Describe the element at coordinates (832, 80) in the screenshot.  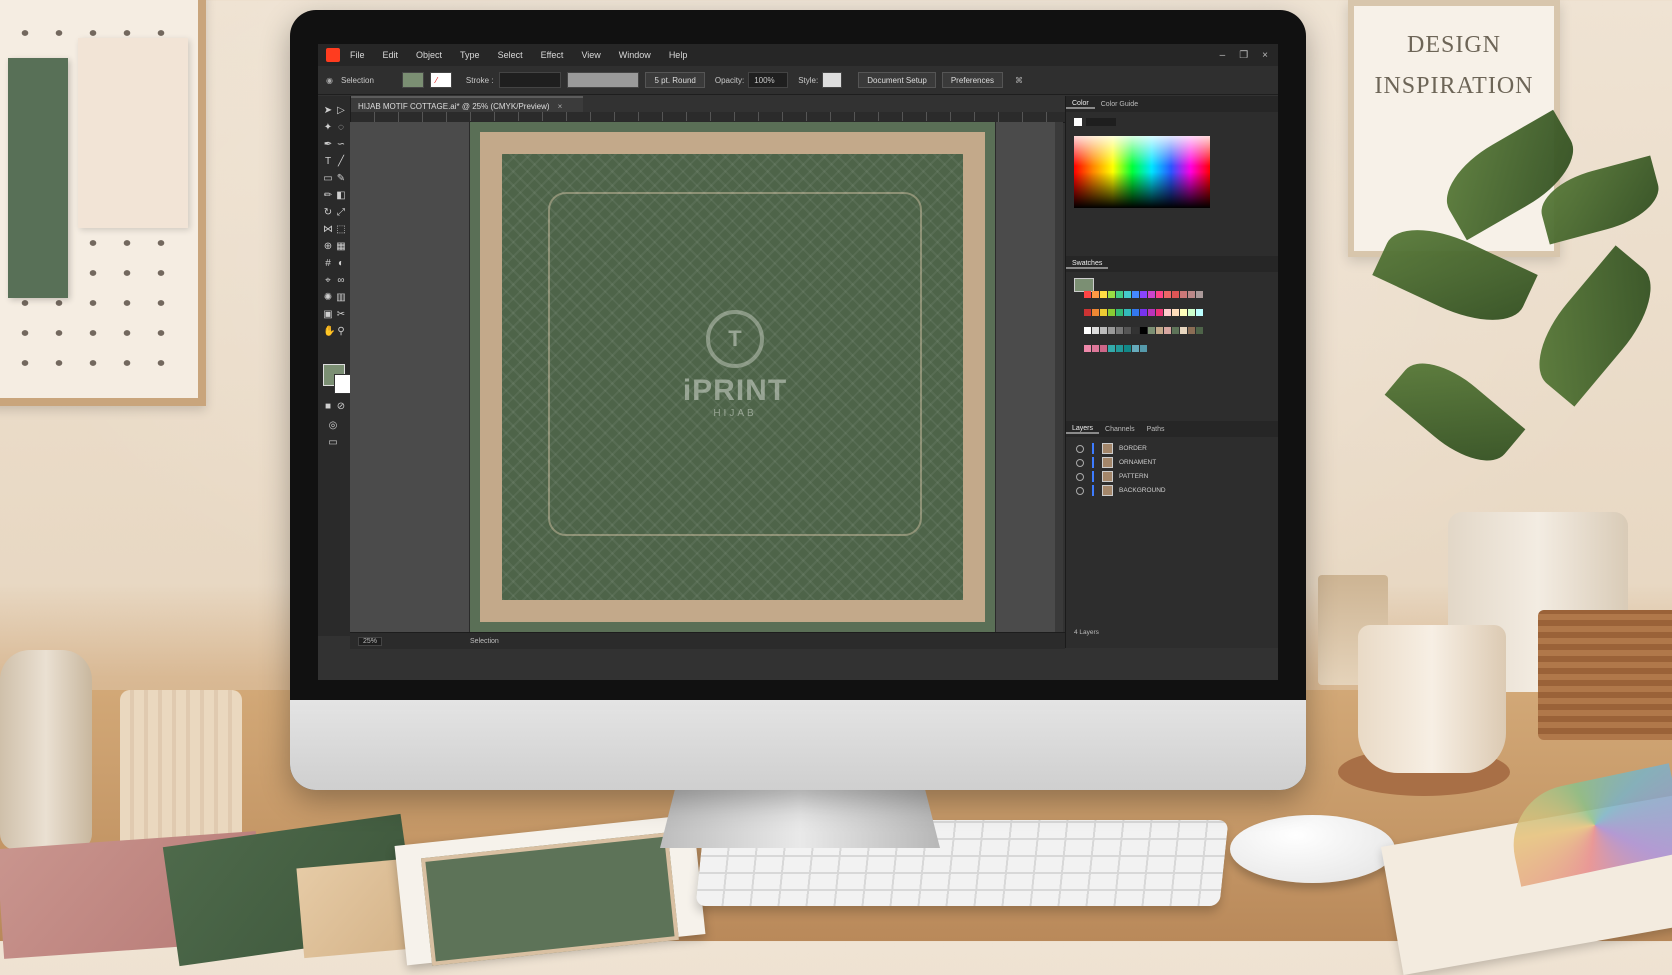
I see `style-swatch` at that location.